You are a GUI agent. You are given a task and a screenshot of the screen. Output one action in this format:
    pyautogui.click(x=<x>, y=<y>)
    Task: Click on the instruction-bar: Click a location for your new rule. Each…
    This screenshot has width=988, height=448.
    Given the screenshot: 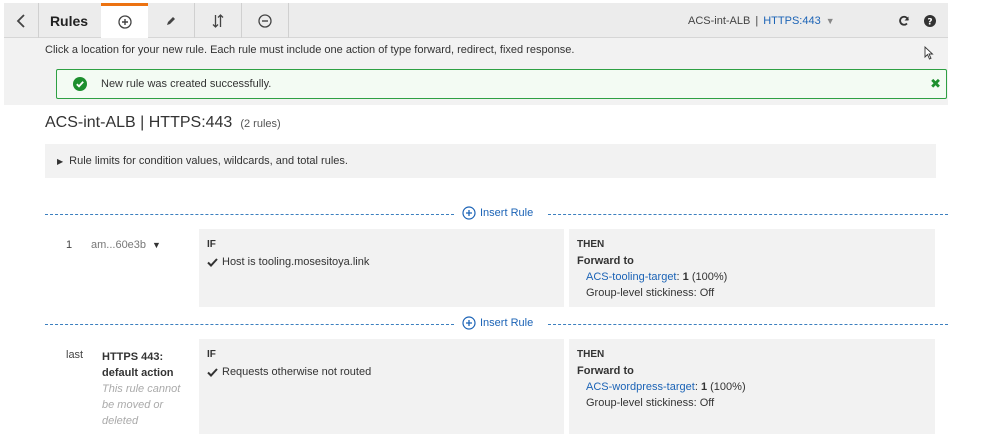 What is the action you would take?
    pyautogui.click(x=476, y=71)
    